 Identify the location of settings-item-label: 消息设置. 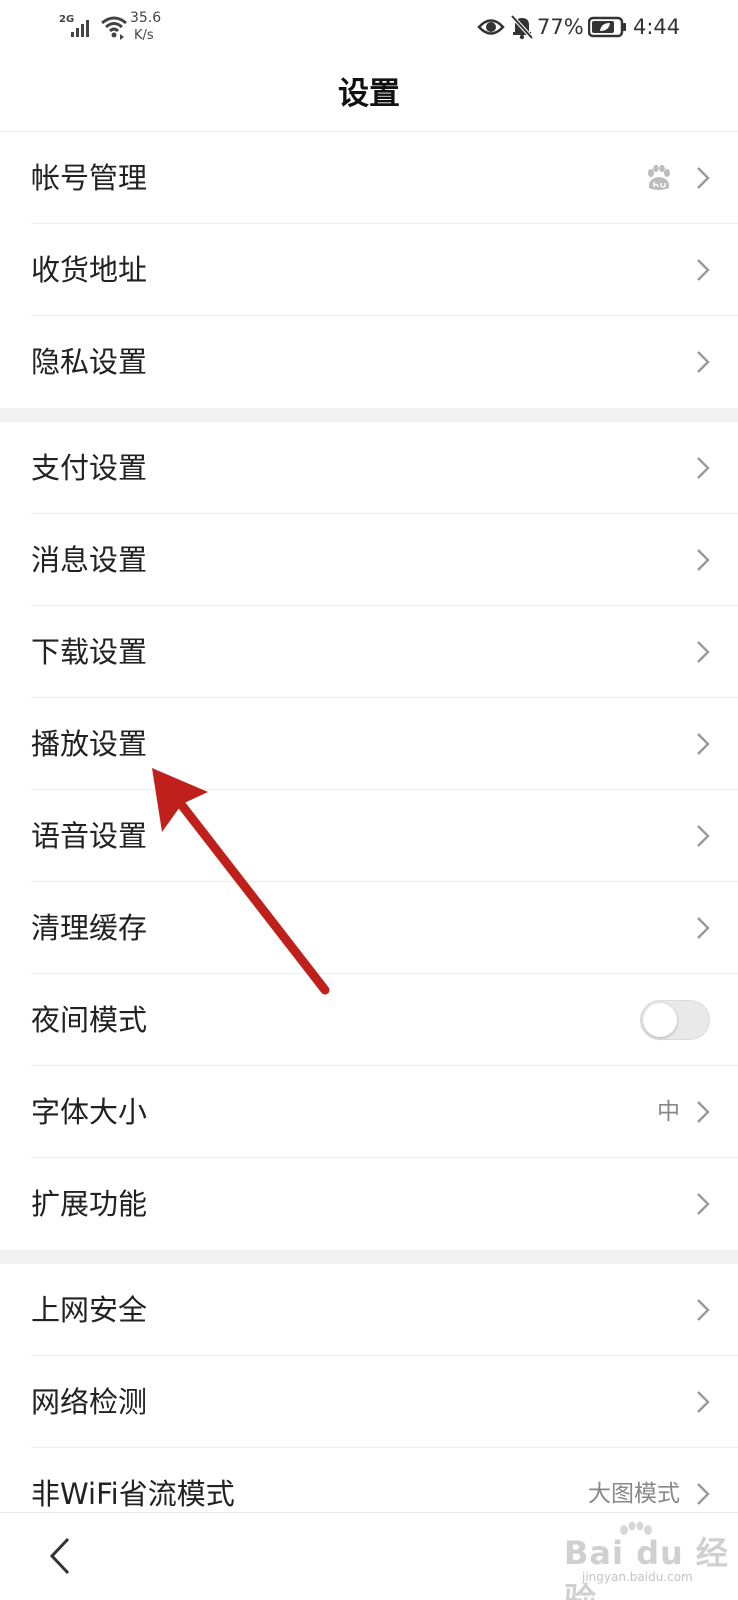
(89, 560).